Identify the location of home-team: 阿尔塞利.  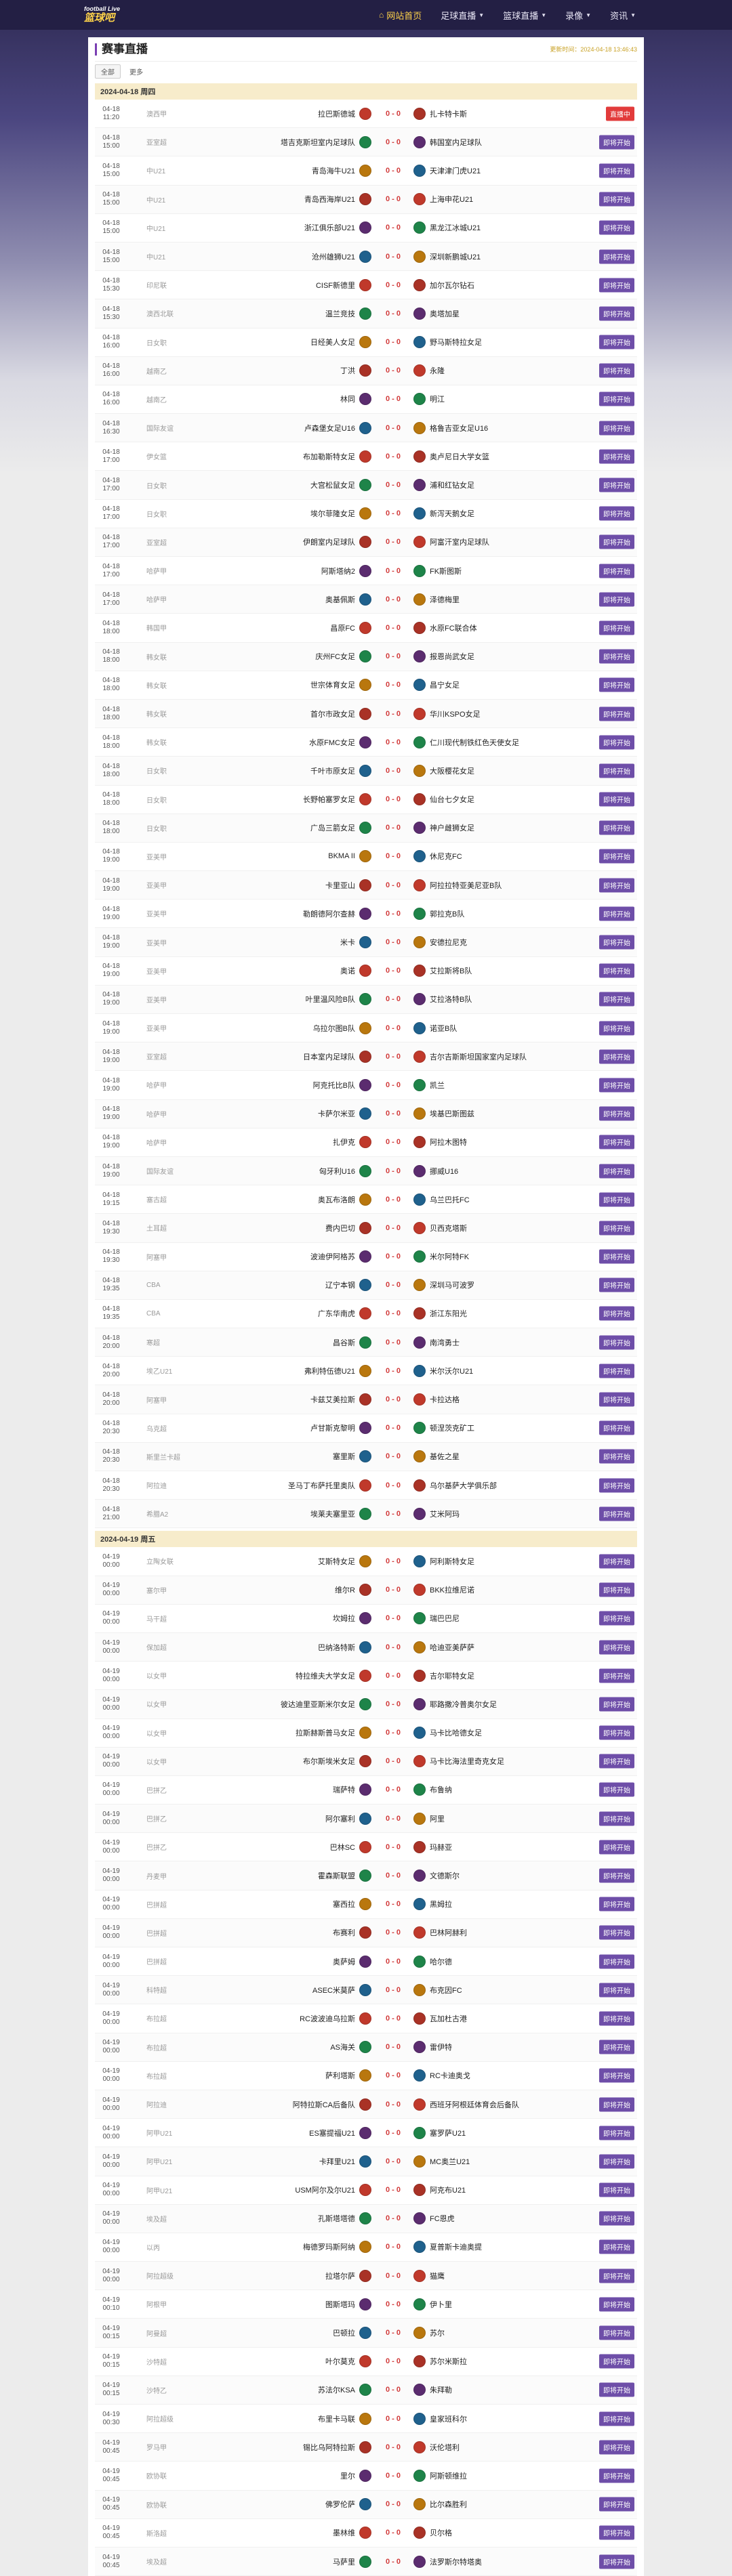
(277, 1818).